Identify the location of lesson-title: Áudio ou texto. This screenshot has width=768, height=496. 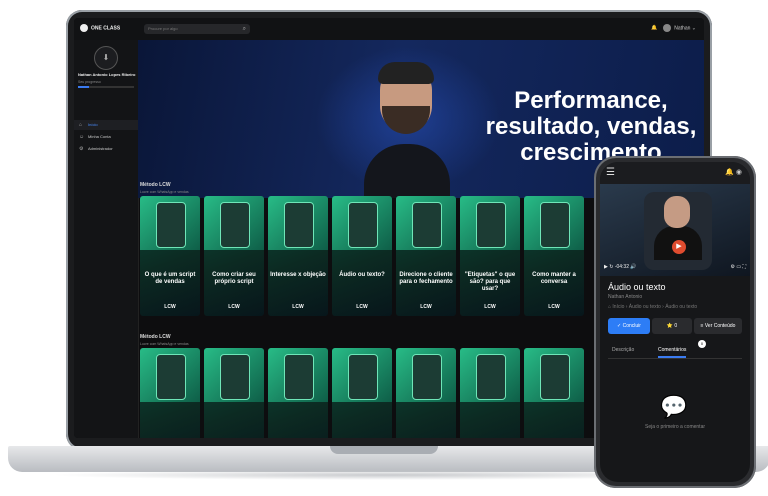
(637, 287).